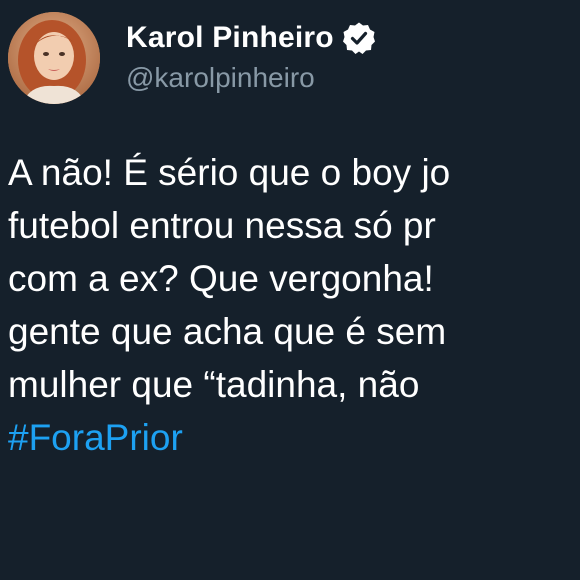  Describe the element at coordinates (359, 38) in the screenshot. I see `verified-badge-icon` at that location.